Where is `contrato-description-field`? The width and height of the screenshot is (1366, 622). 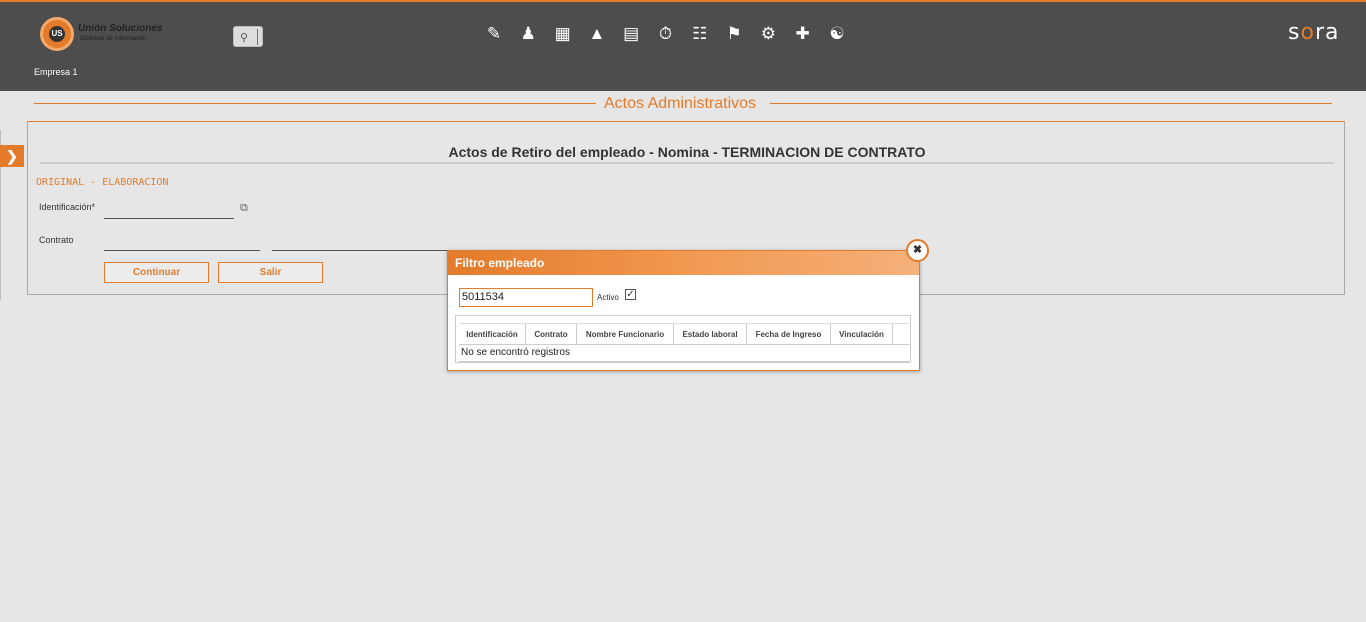 contrato-description-field is located at coordinates (359, 250).